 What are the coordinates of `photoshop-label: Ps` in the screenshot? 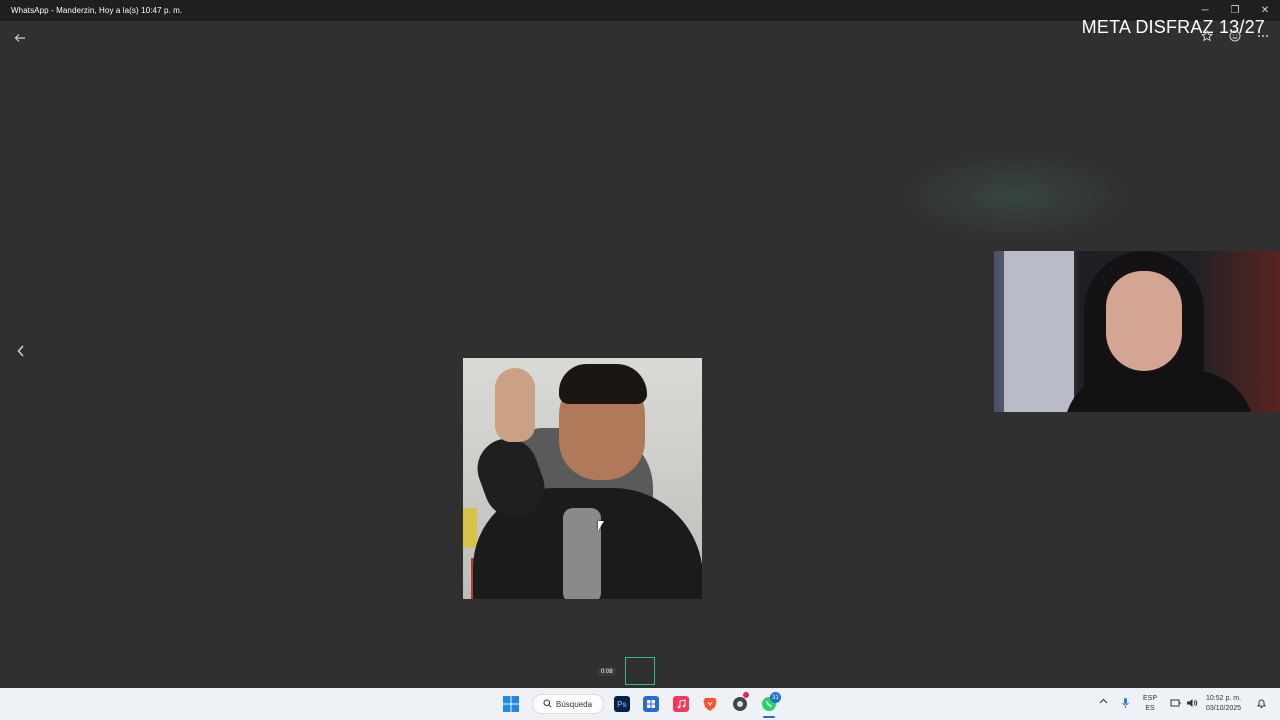 It's located at (622, 704).